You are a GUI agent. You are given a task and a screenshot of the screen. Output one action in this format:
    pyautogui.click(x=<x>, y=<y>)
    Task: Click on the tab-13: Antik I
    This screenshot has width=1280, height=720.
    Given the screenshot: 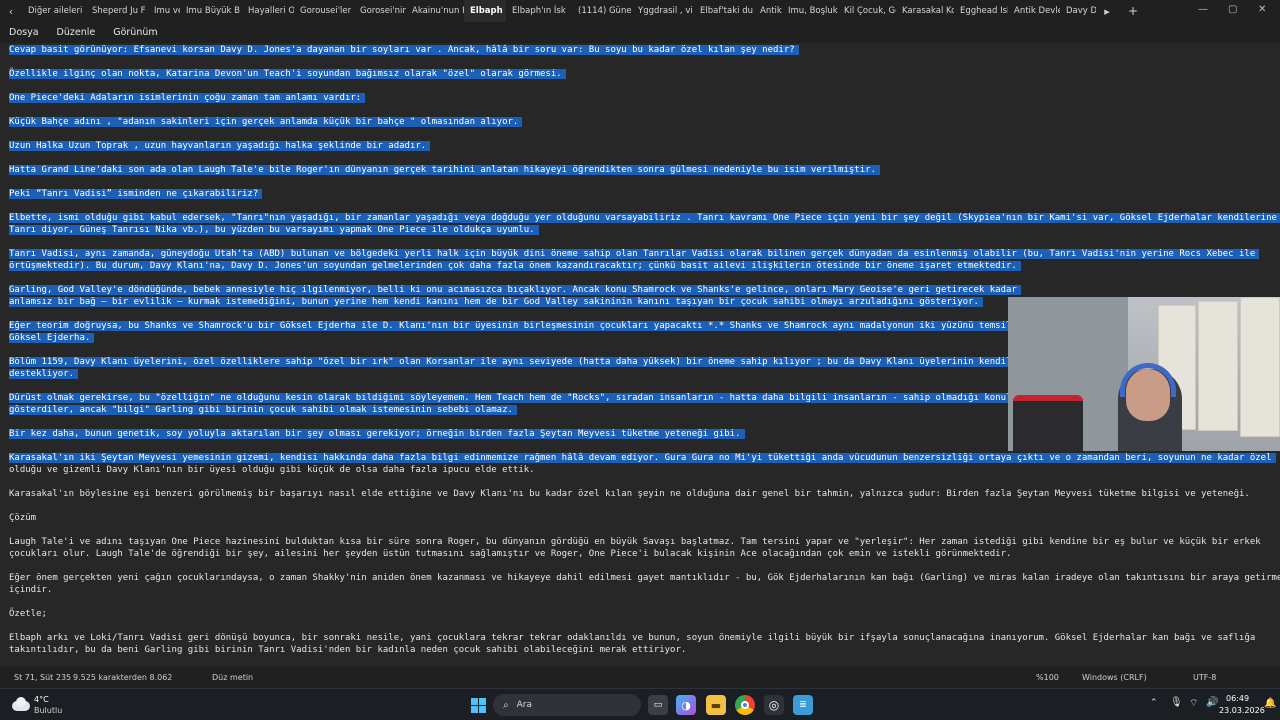 What is the action you would take?
    pyautogui.click(x=768, y=11)
    